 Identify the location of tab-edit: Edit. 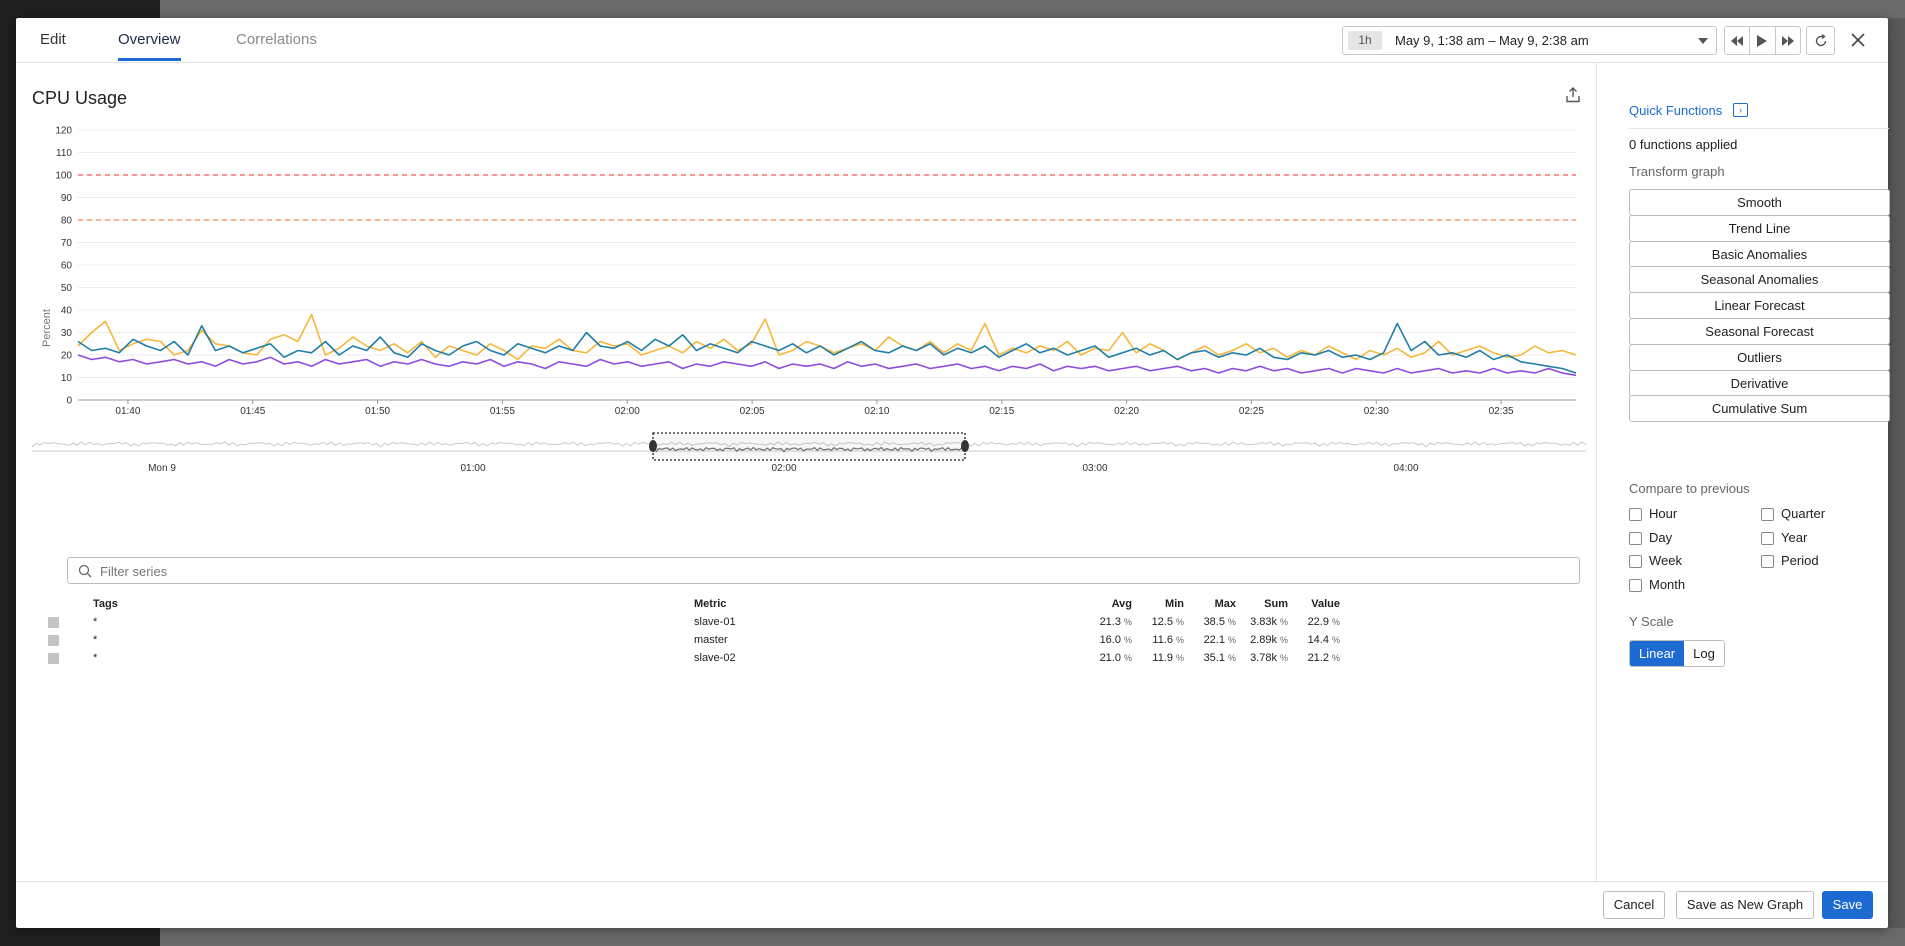
(53, 39).